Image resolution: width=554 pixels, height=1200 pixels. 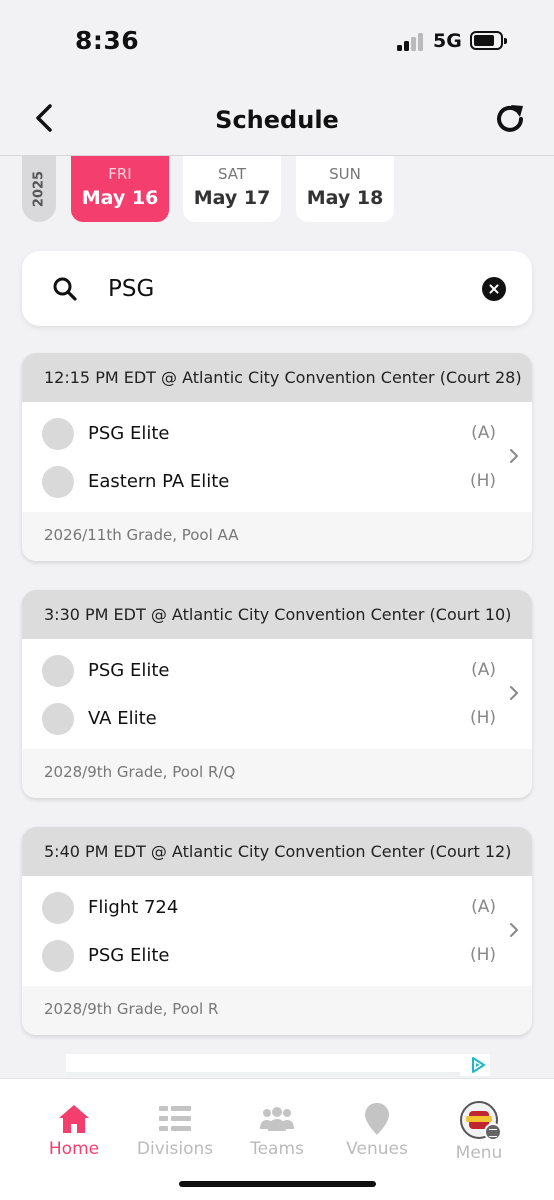 What do you see at coordinates (481, 1121) in the screenshot?
I see `menu-avatar-icon` at bounding box center [481, 1121].